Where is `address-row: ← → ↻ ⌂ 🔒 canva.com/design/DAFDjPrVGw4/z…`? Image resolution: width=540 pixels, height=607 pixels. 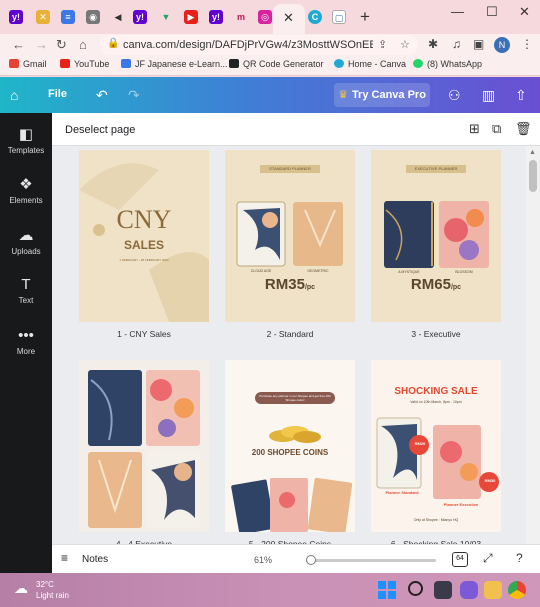
address-row: ← → ↻ ⌂ 🔒 canva.com/design/DAFDjPrVGw4/z… is located at coordinates (270, 45).